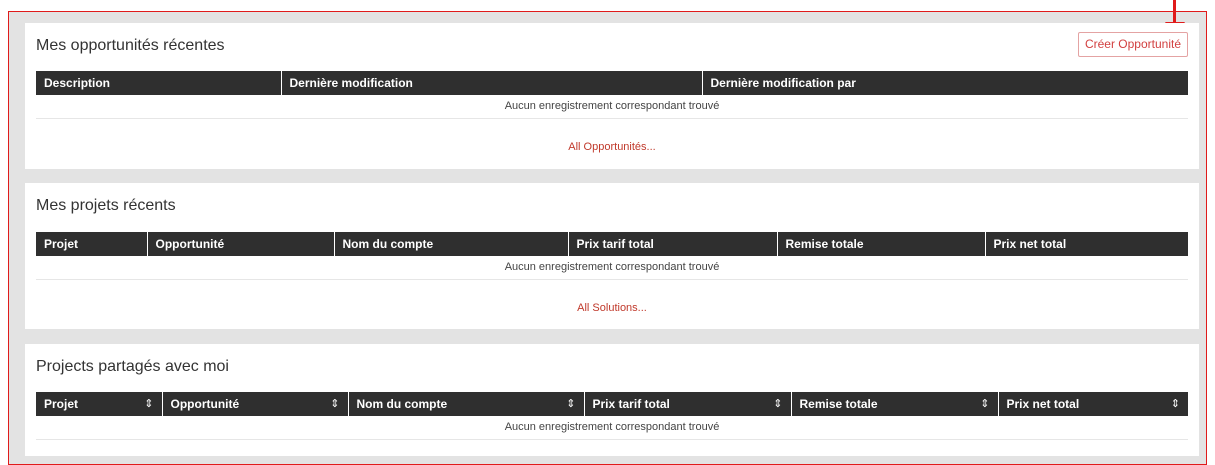  What do you see at coordinates (881, 244) in the screenshot?
I see `column-header-discount-total: Remise totale` at bounding box center [881, 244].